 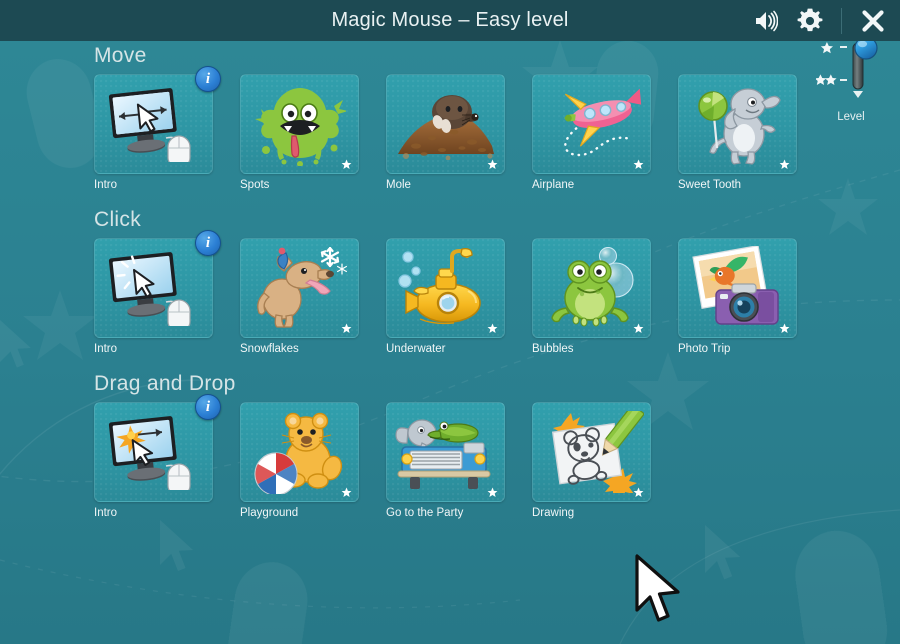 I want to click on activity-item: Drawing, so click(x=591, y=460).